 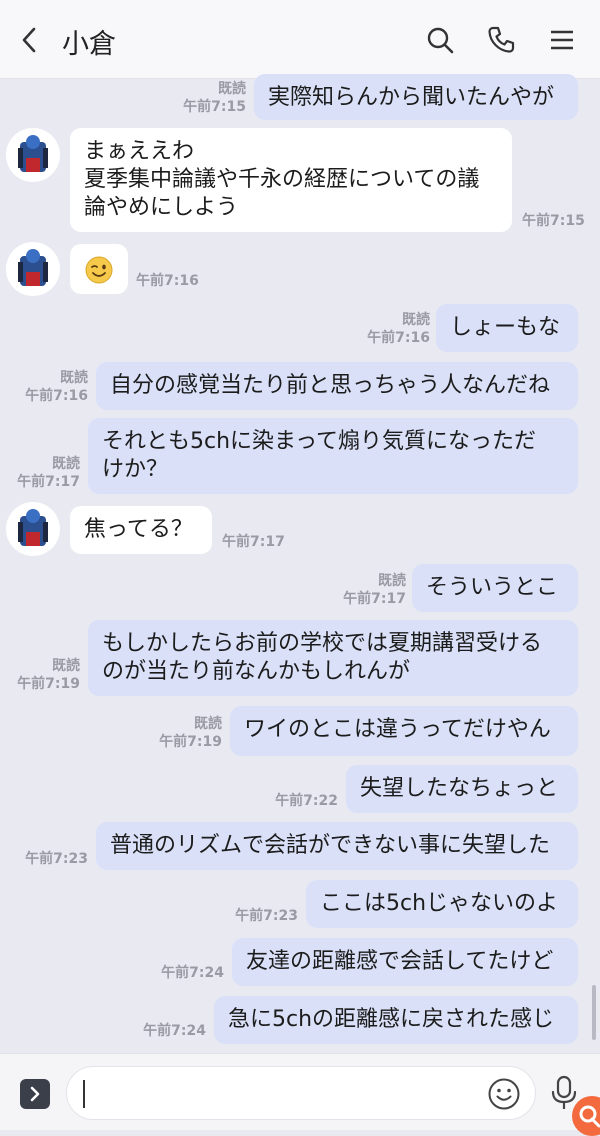 I want to click on message-line: ここは5chじゃないのよ, so click(x=439, y=903).